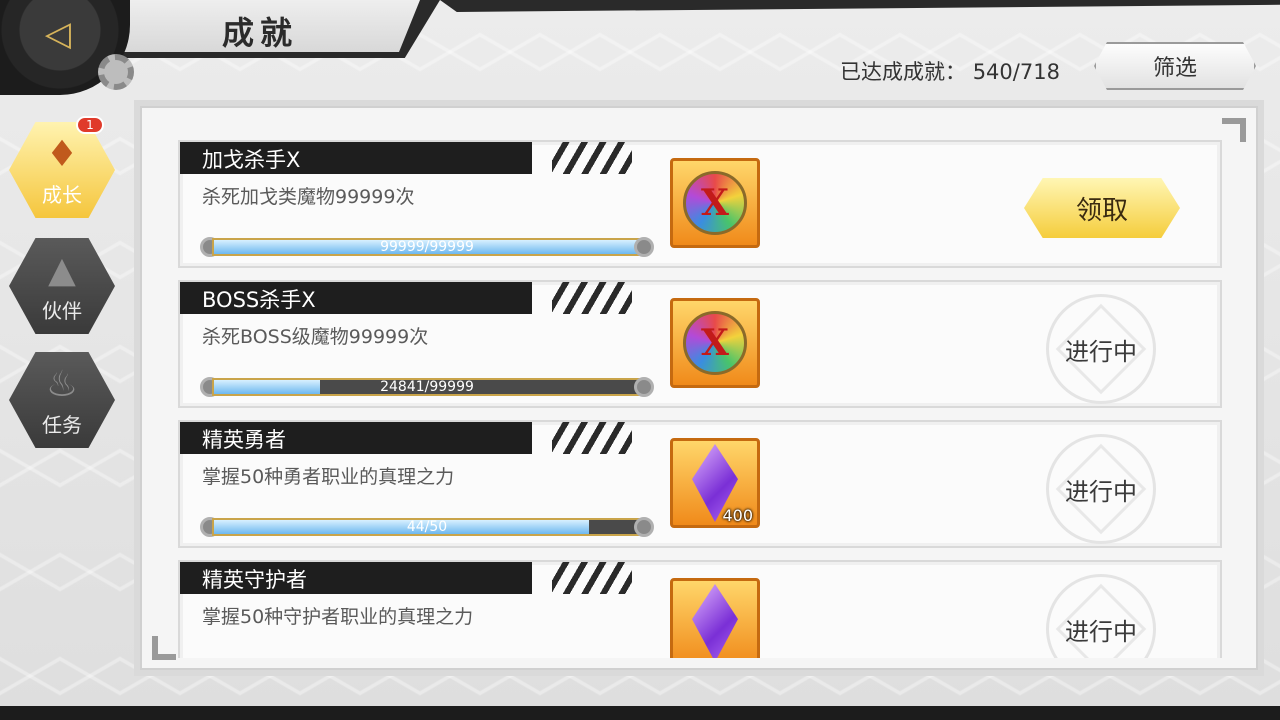  I want to click on progress-track: 99999/99999, so click(427, 247).